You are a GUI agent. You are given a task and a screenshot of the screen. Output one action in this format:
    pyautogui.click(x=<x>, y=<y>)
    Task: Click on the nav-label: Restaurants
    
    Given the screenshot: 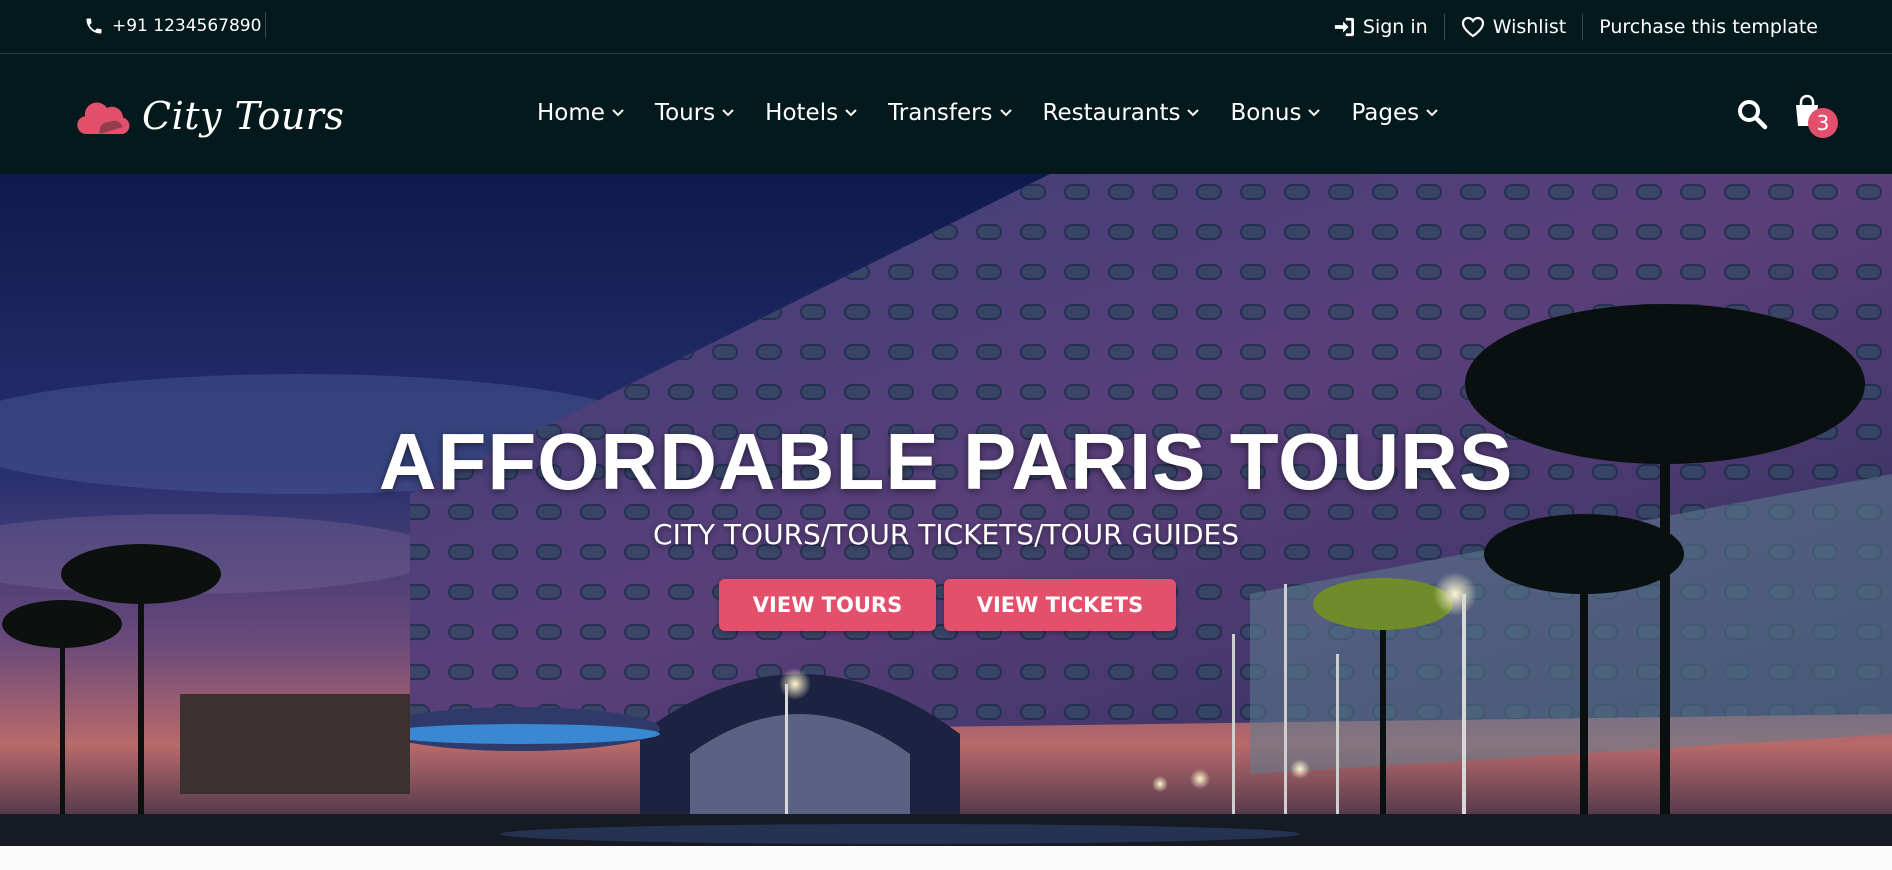 What is the action you would take?
    pyautogui.click(x=1111, y=113)
    